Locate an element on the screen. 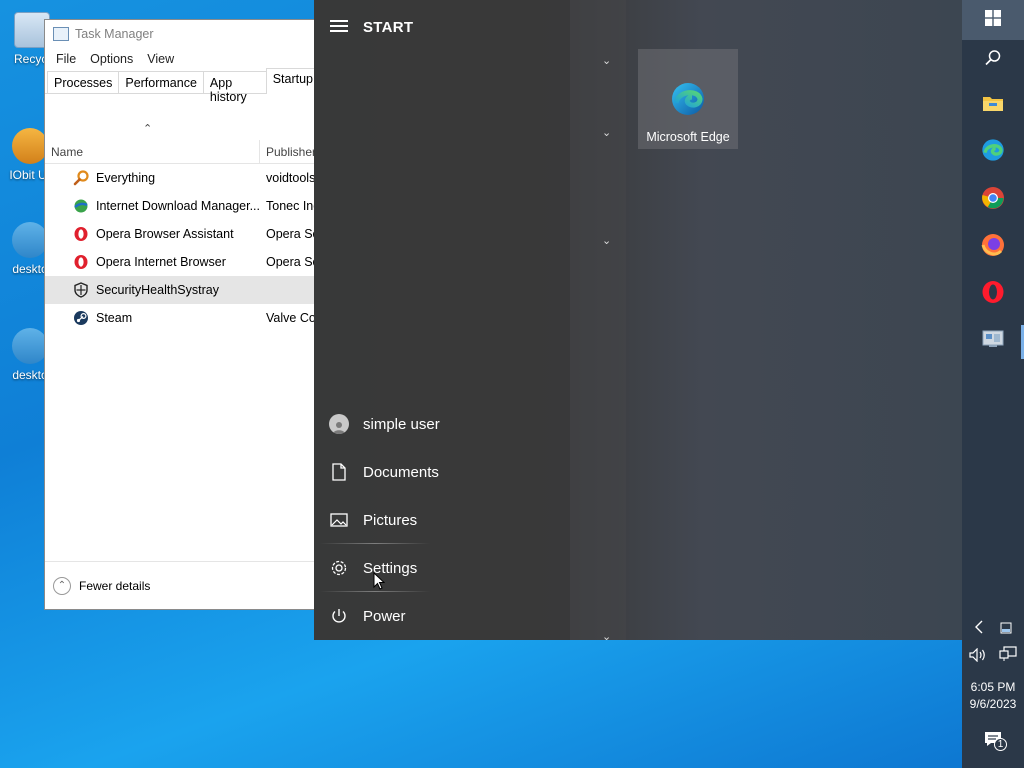 The width and height of the screenshot is (1024, 768). menu-bar: File Options View is located at coordinates (182, 59).